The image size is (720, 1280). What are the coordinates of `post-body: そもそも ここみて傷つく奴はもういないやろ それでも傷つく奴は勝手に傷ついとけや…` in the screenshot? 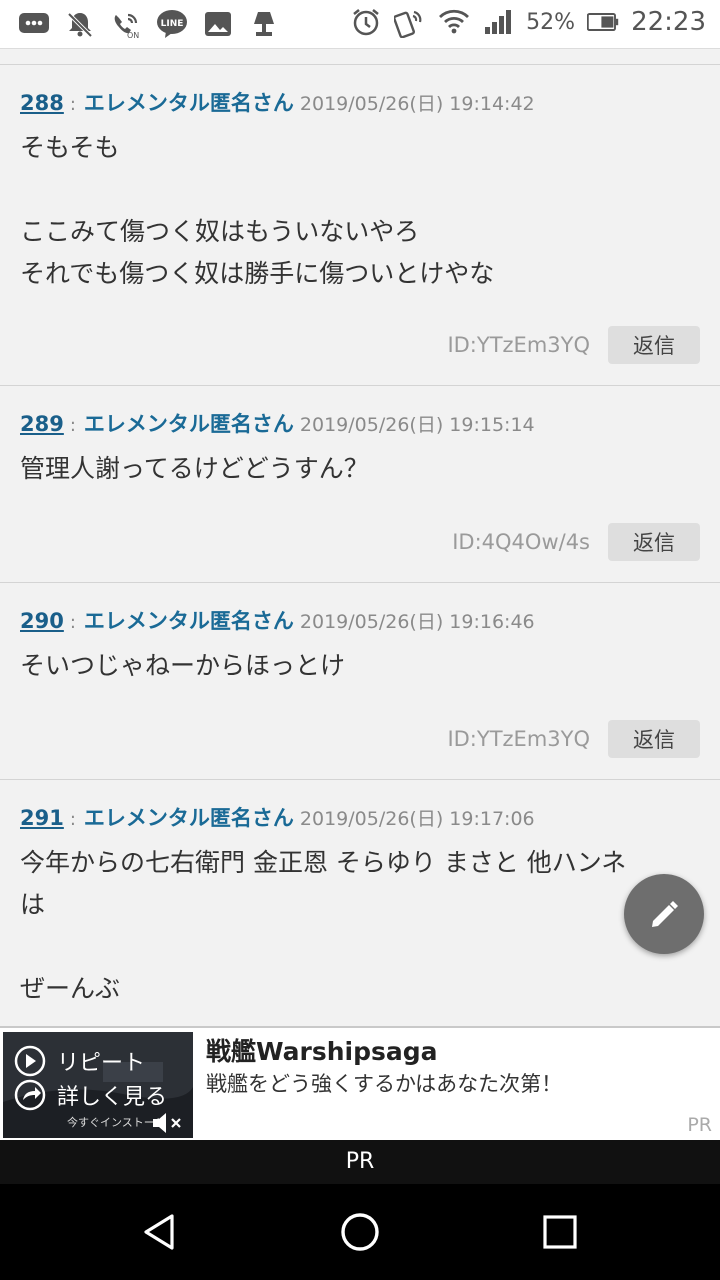 It's located at (360, 211).